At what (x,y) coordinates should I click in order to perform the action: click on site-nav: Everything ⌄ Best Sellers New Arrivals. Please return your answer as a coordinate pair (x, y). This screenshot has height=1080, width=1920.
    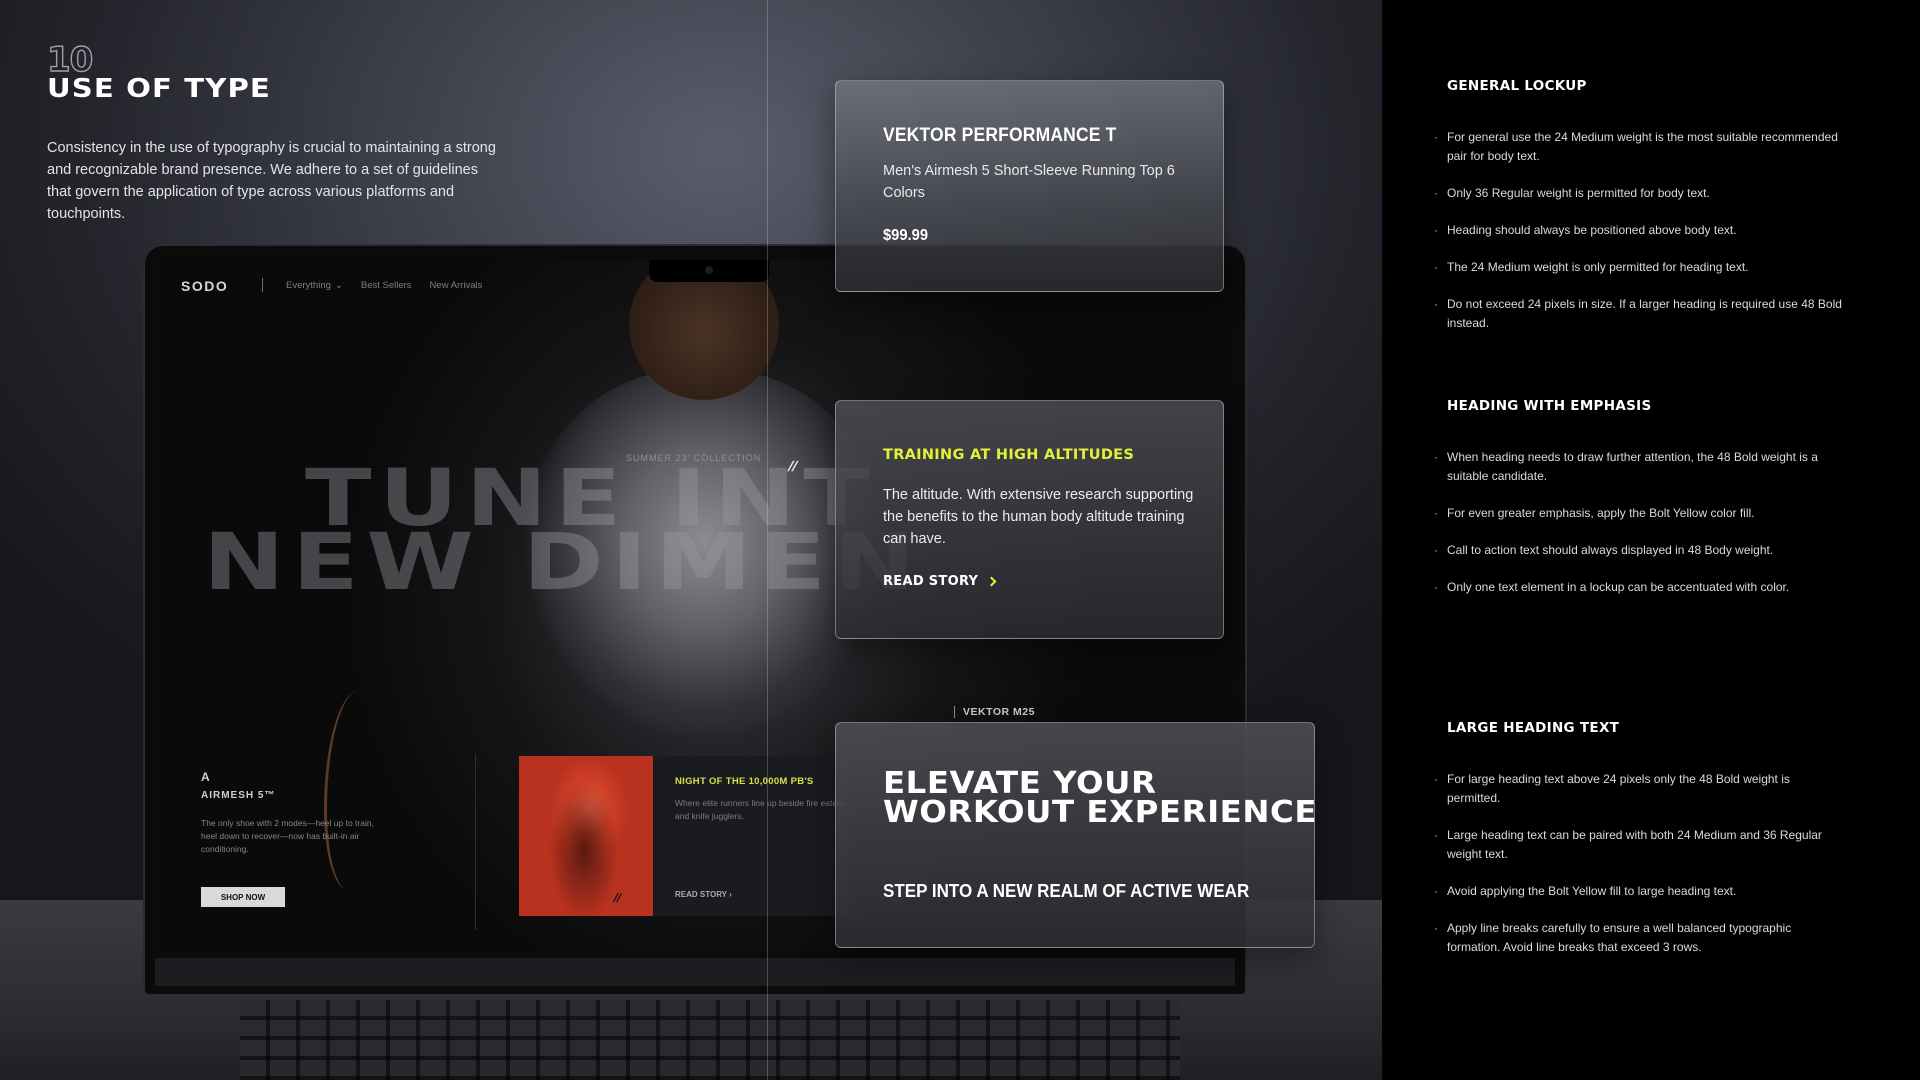
    Looking at the image, I should click on (384, 285).